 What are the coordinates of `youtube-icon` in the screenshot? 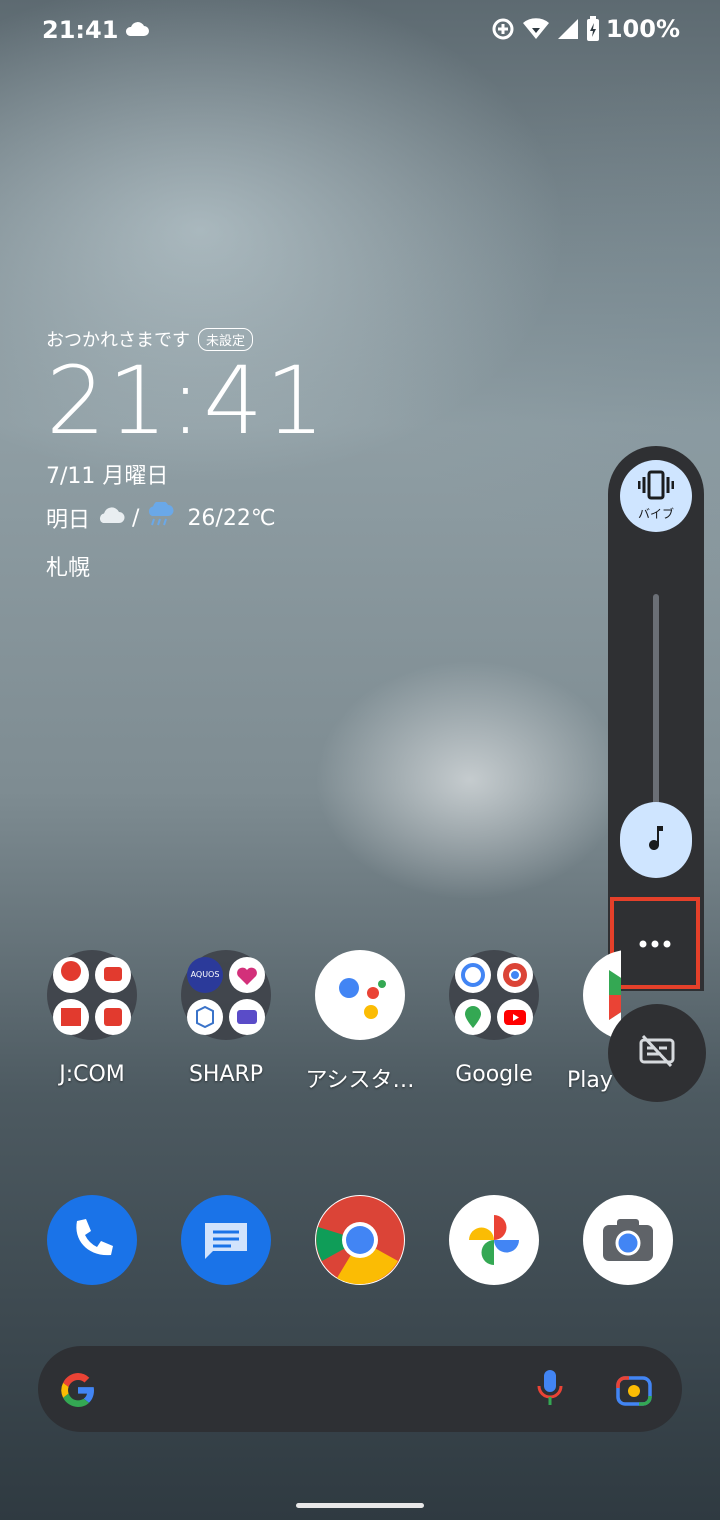 It's located at (515, 1017).